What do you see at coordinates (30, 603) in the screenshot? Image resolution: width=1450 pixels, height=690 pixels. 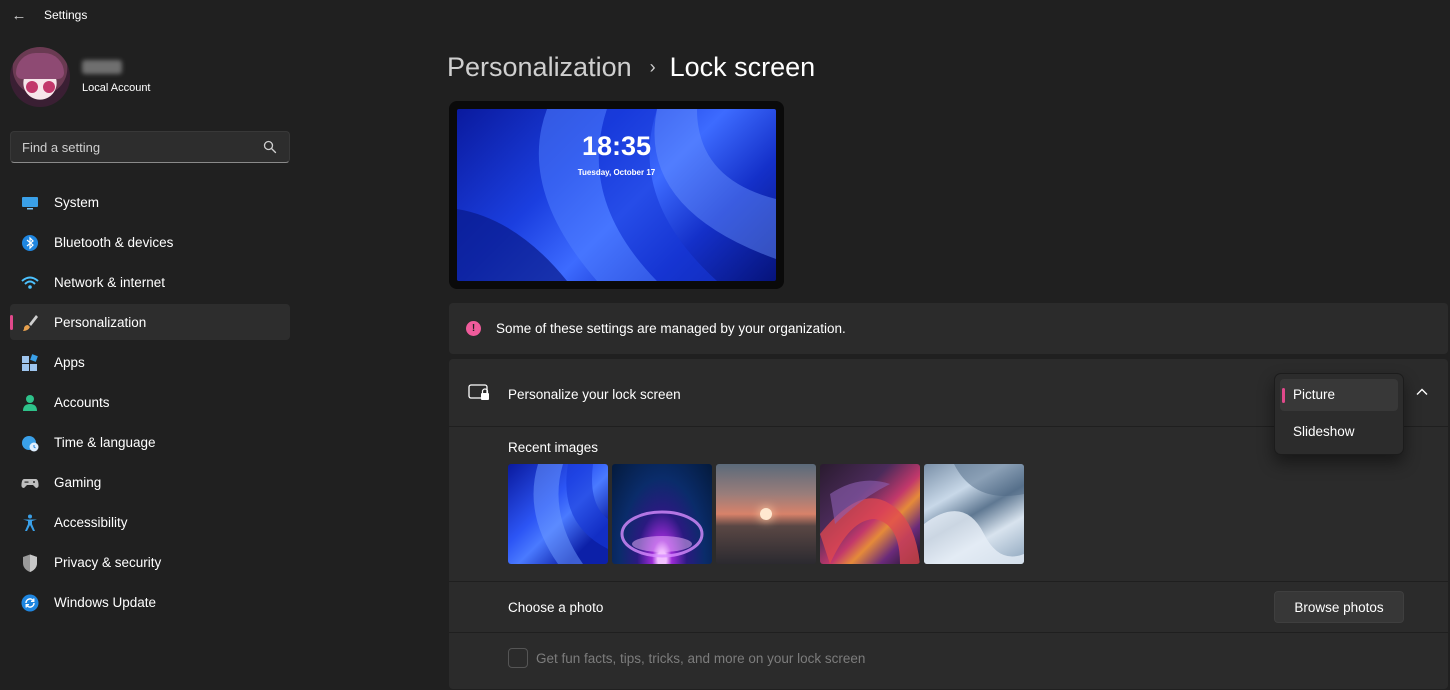 I see `update-icon` at bounding box center [30, 603].